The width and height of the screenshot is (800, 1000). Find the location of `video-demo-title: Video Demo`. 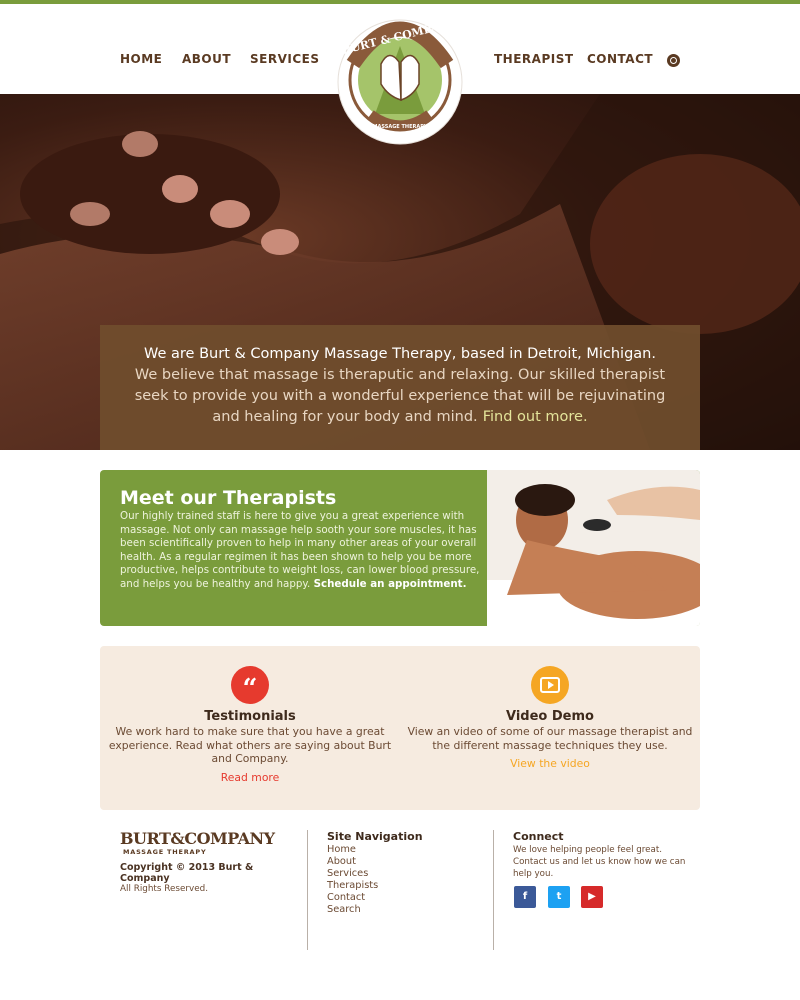

video-demo-title: Video Demo is located at coordinates (550, 716).